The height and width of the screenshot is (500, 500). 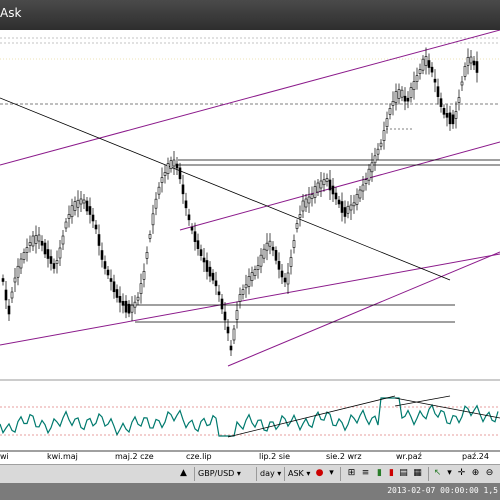 I want to click on price-type-select: ASK ▾, so click(x=299, y=474).